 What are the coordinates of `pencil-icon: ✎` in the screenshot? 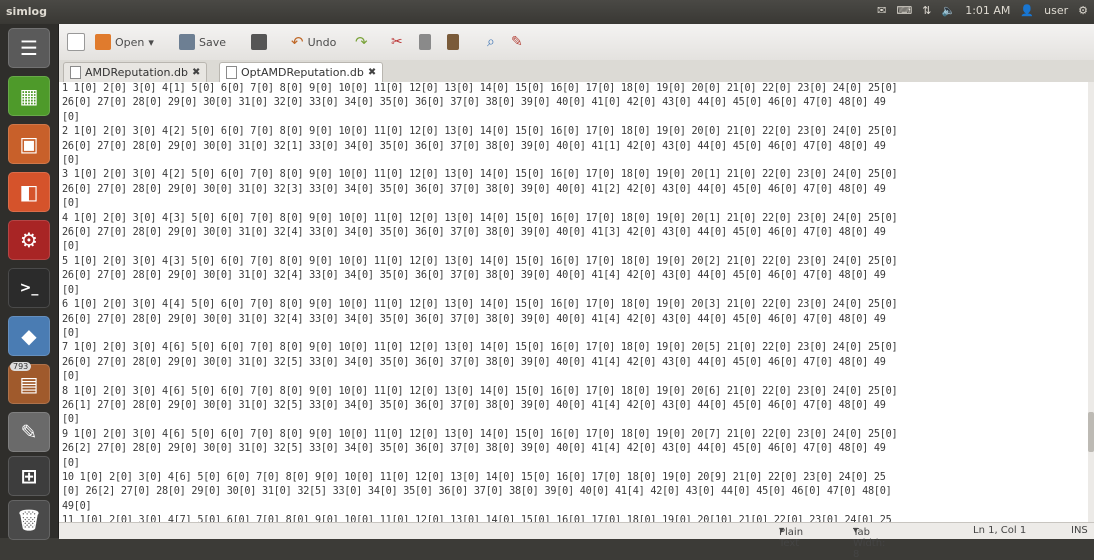 It's located at (29, 432).